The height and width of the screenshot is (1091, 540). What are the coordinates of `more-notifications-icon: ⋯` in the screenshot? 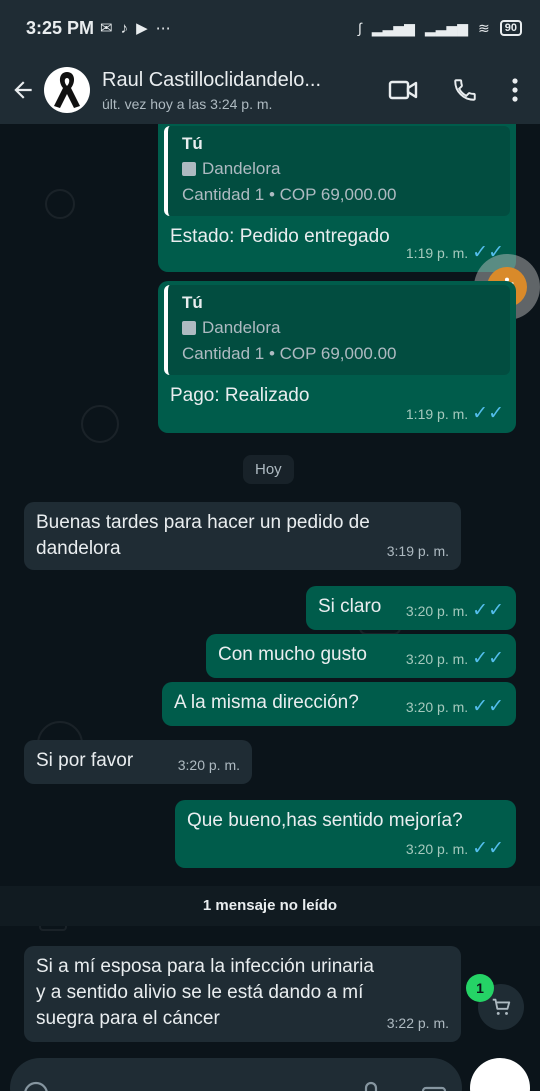 It's located at (163, 28).